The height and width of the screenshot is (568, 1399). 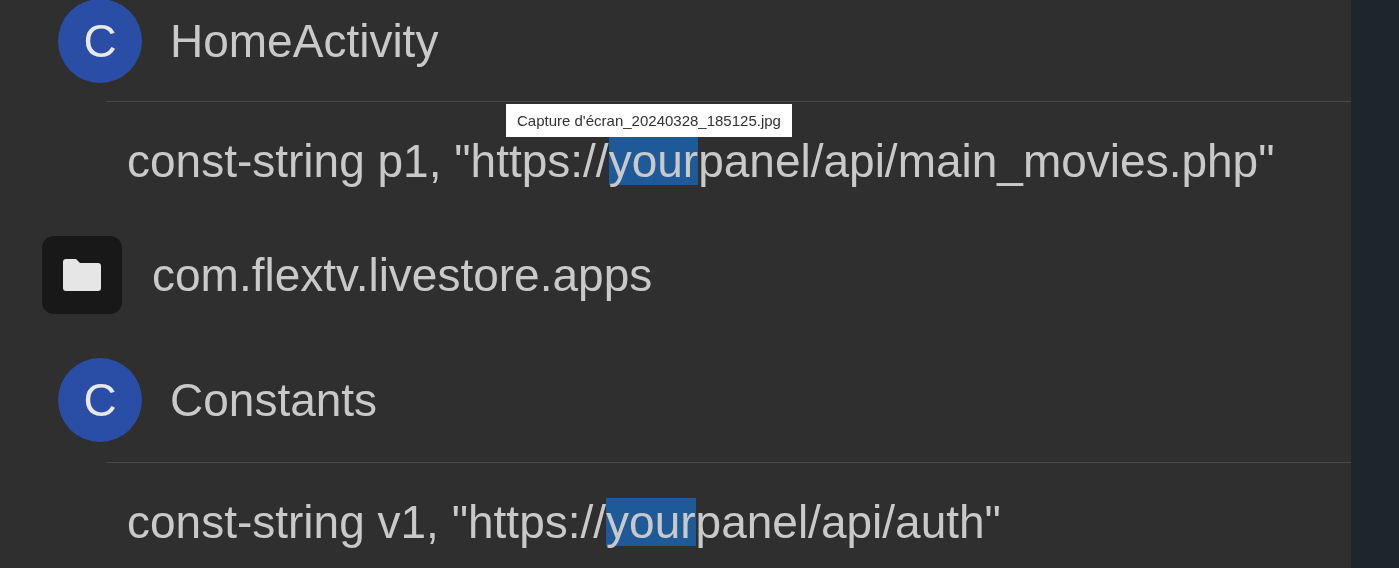 I want to click on search-result-line: const-string p1, "https://yourpanel/api/main_movies.php", so click(x=701, y=160).